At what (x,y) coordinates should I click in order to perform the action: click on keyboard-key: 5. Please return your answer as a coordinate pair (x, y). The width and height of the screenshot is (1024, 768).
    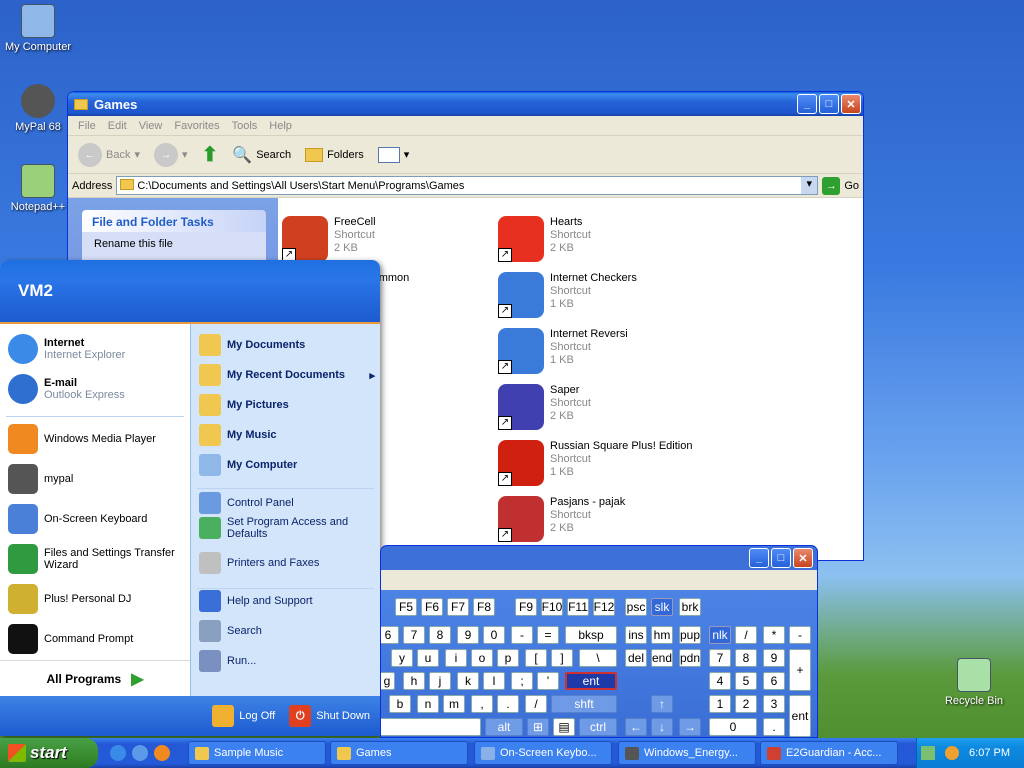
    Looking at the image, I should click on (746, 681).